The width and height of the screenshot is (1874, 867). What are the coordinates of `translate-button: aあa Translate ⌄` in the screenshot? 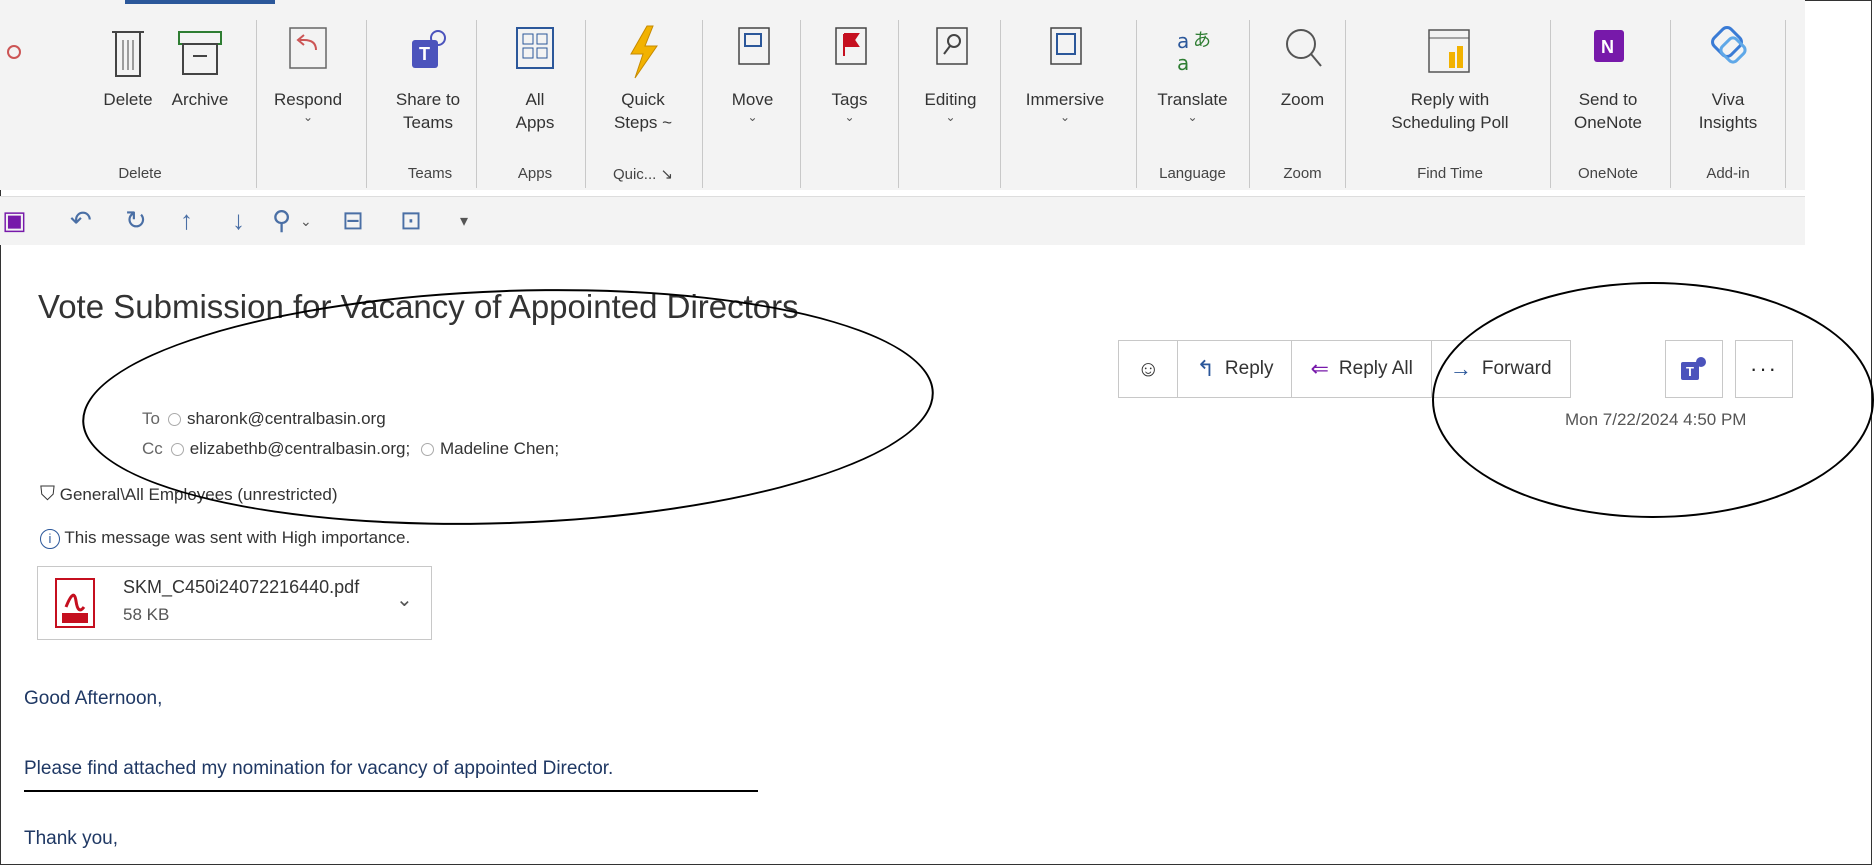 It's located at (1192, 92).